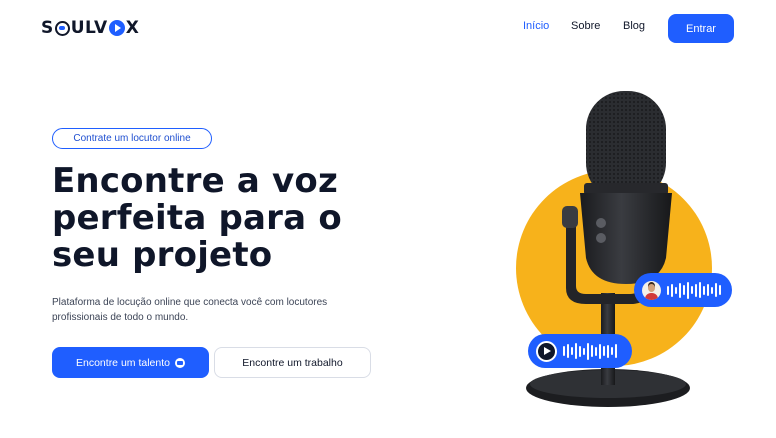  What do you see at coordinates (123, 362) in the screenshot?
I see `find-talent-label: Encontre um talento` at bounding box center [123, 362].